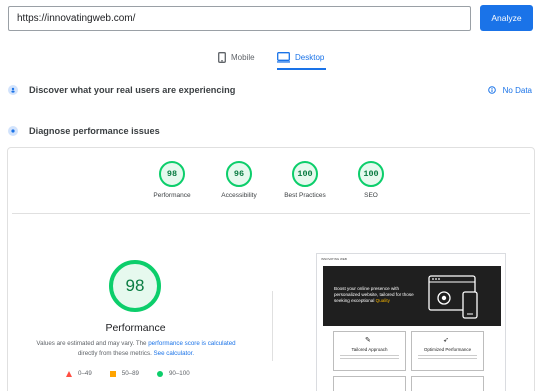 This screenshot has width=540, height=391. What do you see at coordinates (305, 195) in the screenshot?
I see `score-label: Best Practices` at bounding box center [305, 195].